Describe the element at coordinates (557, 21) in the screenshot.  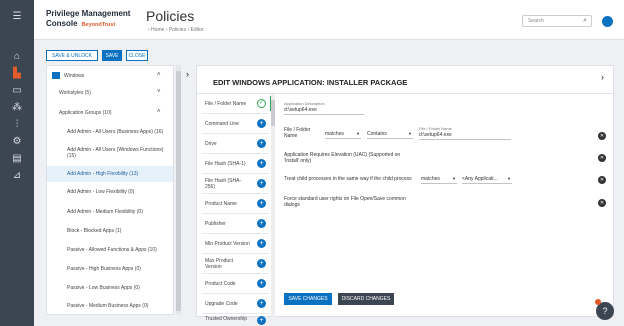
I see `search-input: Search ⌕` at that location.